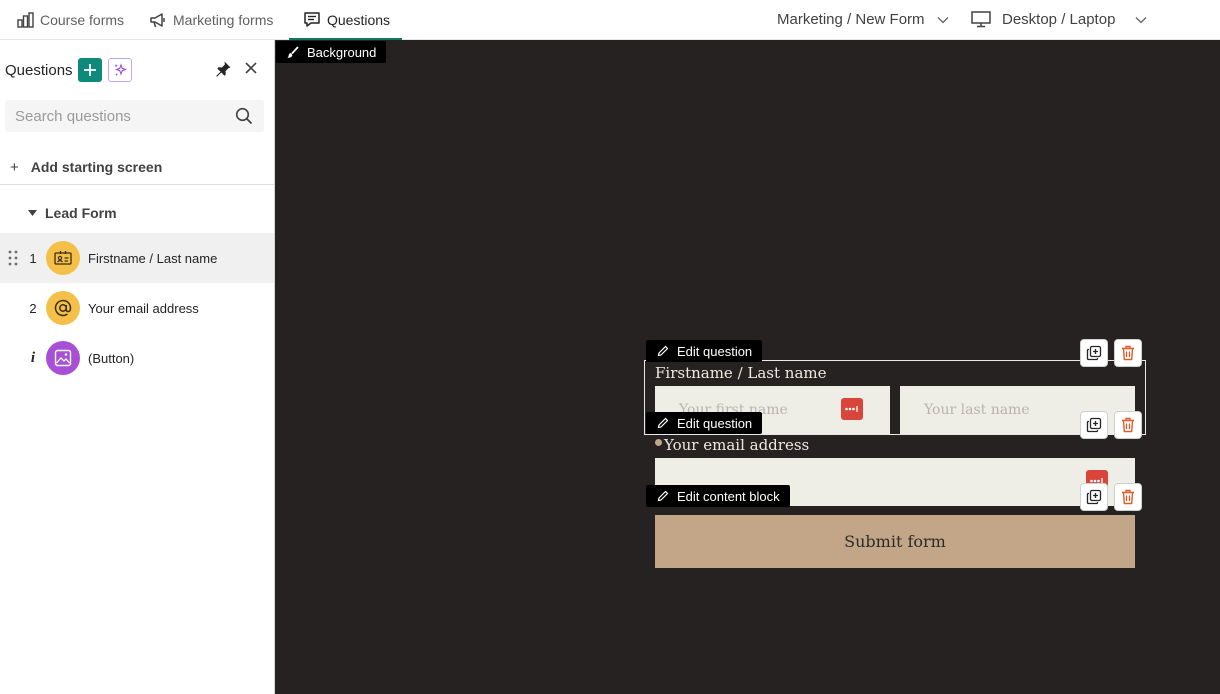 This screenshot has height=694, width=1220. What do you see at coordinates (39, 70) in the screenshot?
I see `sidebar-title: Questions` at bounding box center [39, 70].